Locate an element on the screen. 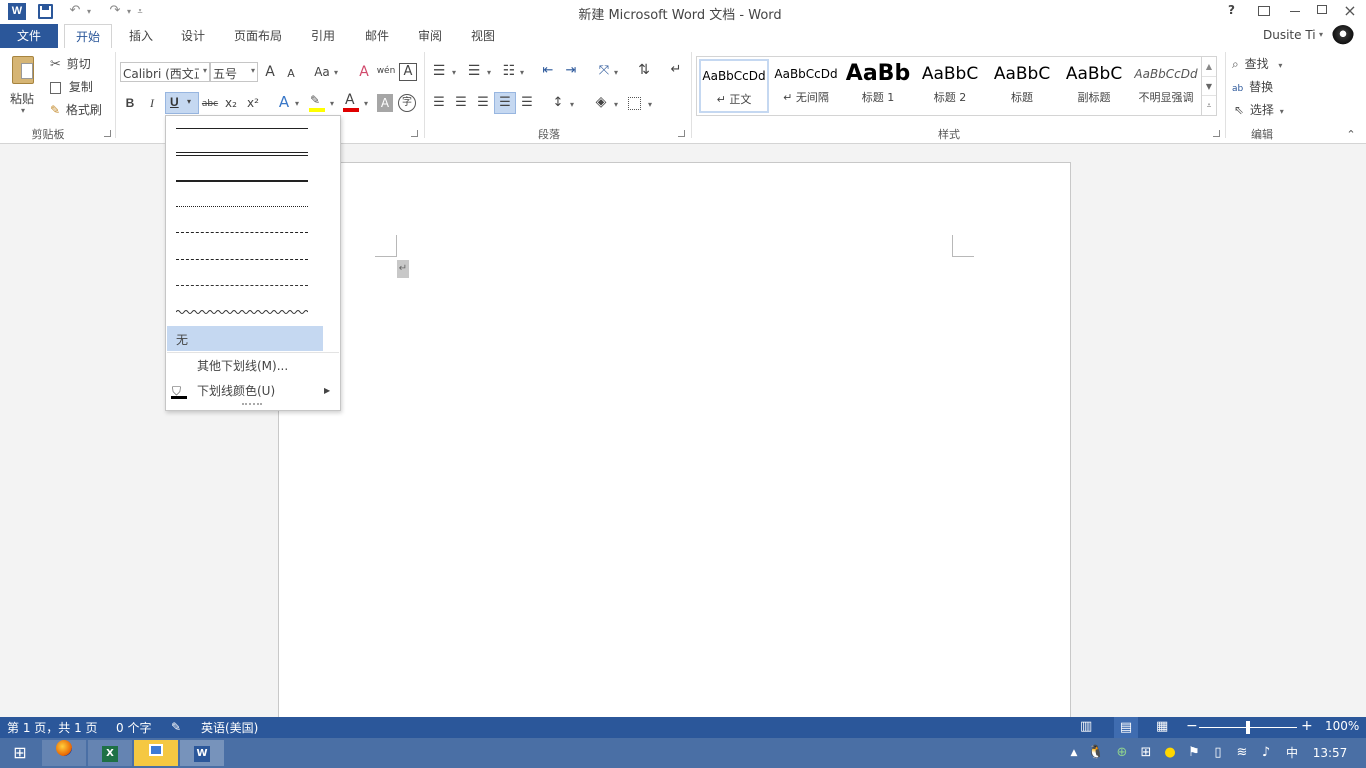 The width and height of the screenshot is (1366, 768). font-launcher-icon is located at coordinates (414, 133).